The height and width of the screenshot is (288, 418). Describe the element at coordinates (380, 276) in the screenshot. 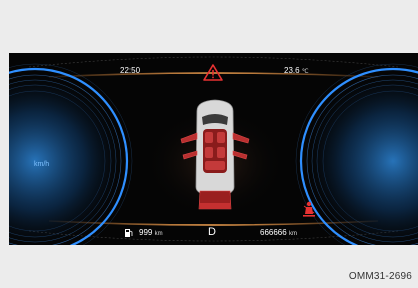

I see `figure-code: OMM31-2696` at that location.